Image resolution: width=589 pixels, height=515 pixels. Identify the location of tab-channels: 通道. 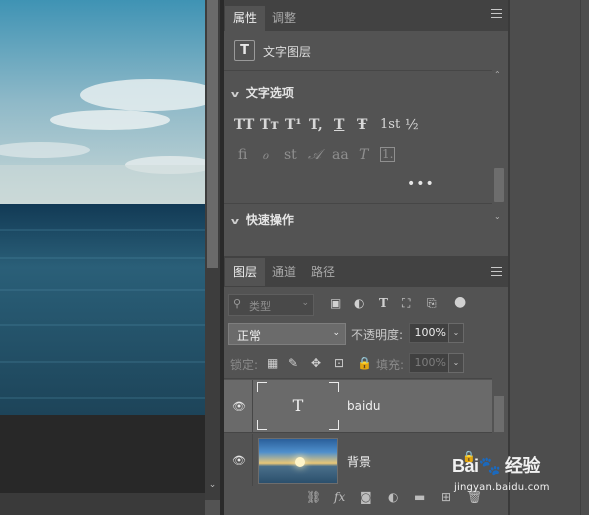
(284, 272).